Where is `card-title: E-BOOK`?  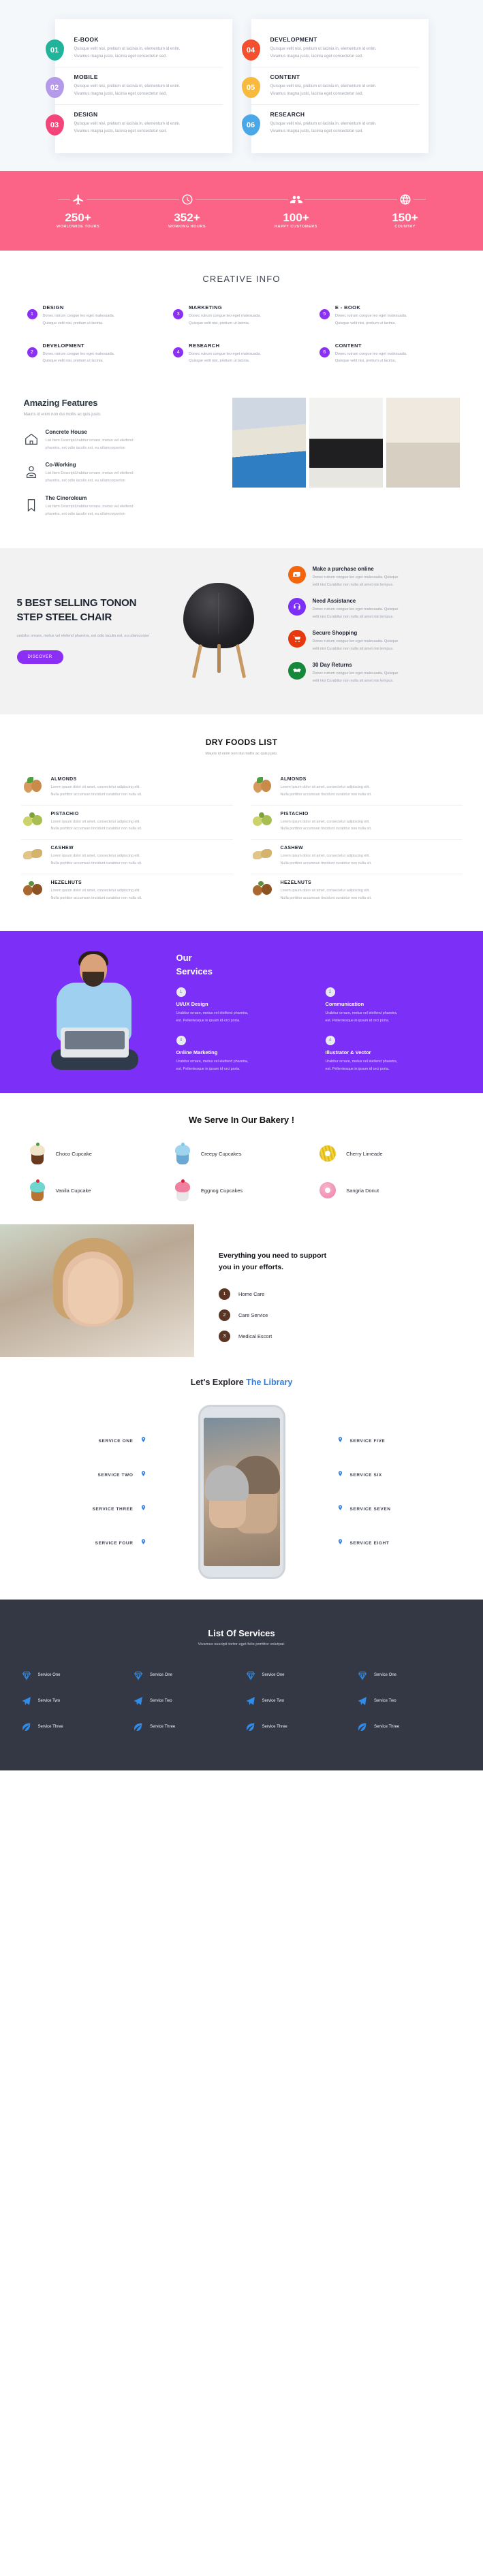
card-title: E-BOOK is located at coordinates (86, 39).